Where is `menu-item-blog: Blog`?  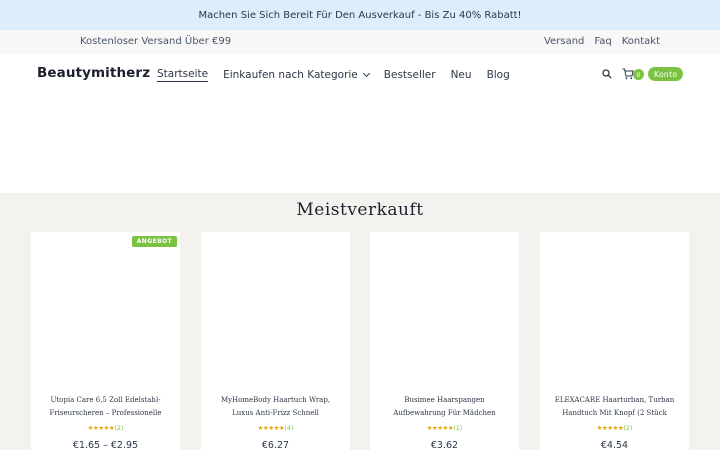 menu-item-blog: Blog is located at coordinates (498, 75).